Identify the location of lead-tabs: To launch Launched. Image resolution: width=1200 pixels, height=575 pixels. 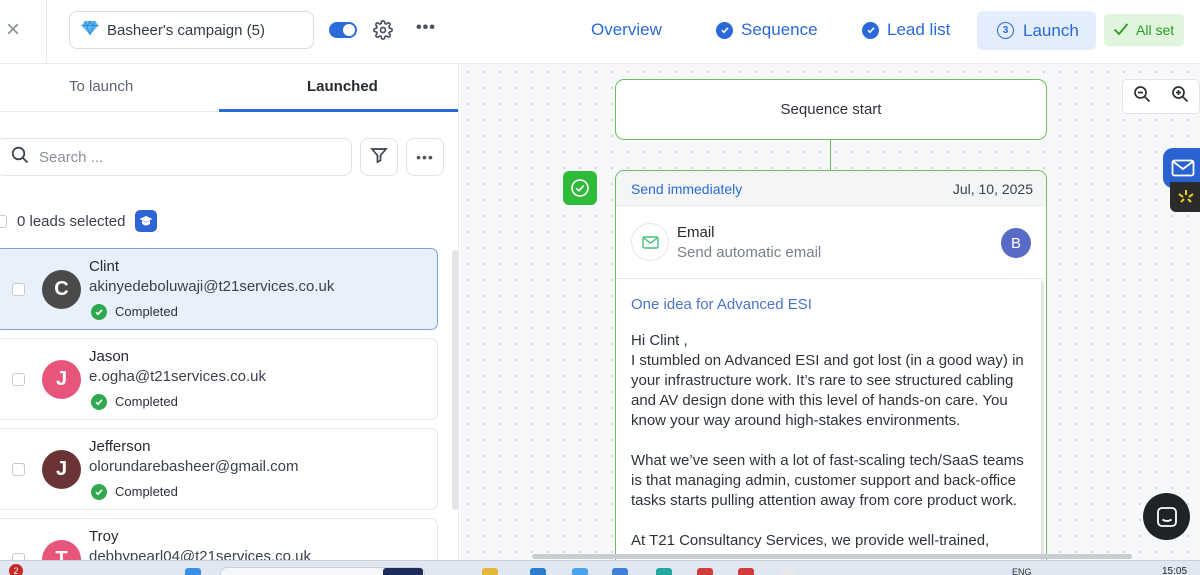
(229, 88).